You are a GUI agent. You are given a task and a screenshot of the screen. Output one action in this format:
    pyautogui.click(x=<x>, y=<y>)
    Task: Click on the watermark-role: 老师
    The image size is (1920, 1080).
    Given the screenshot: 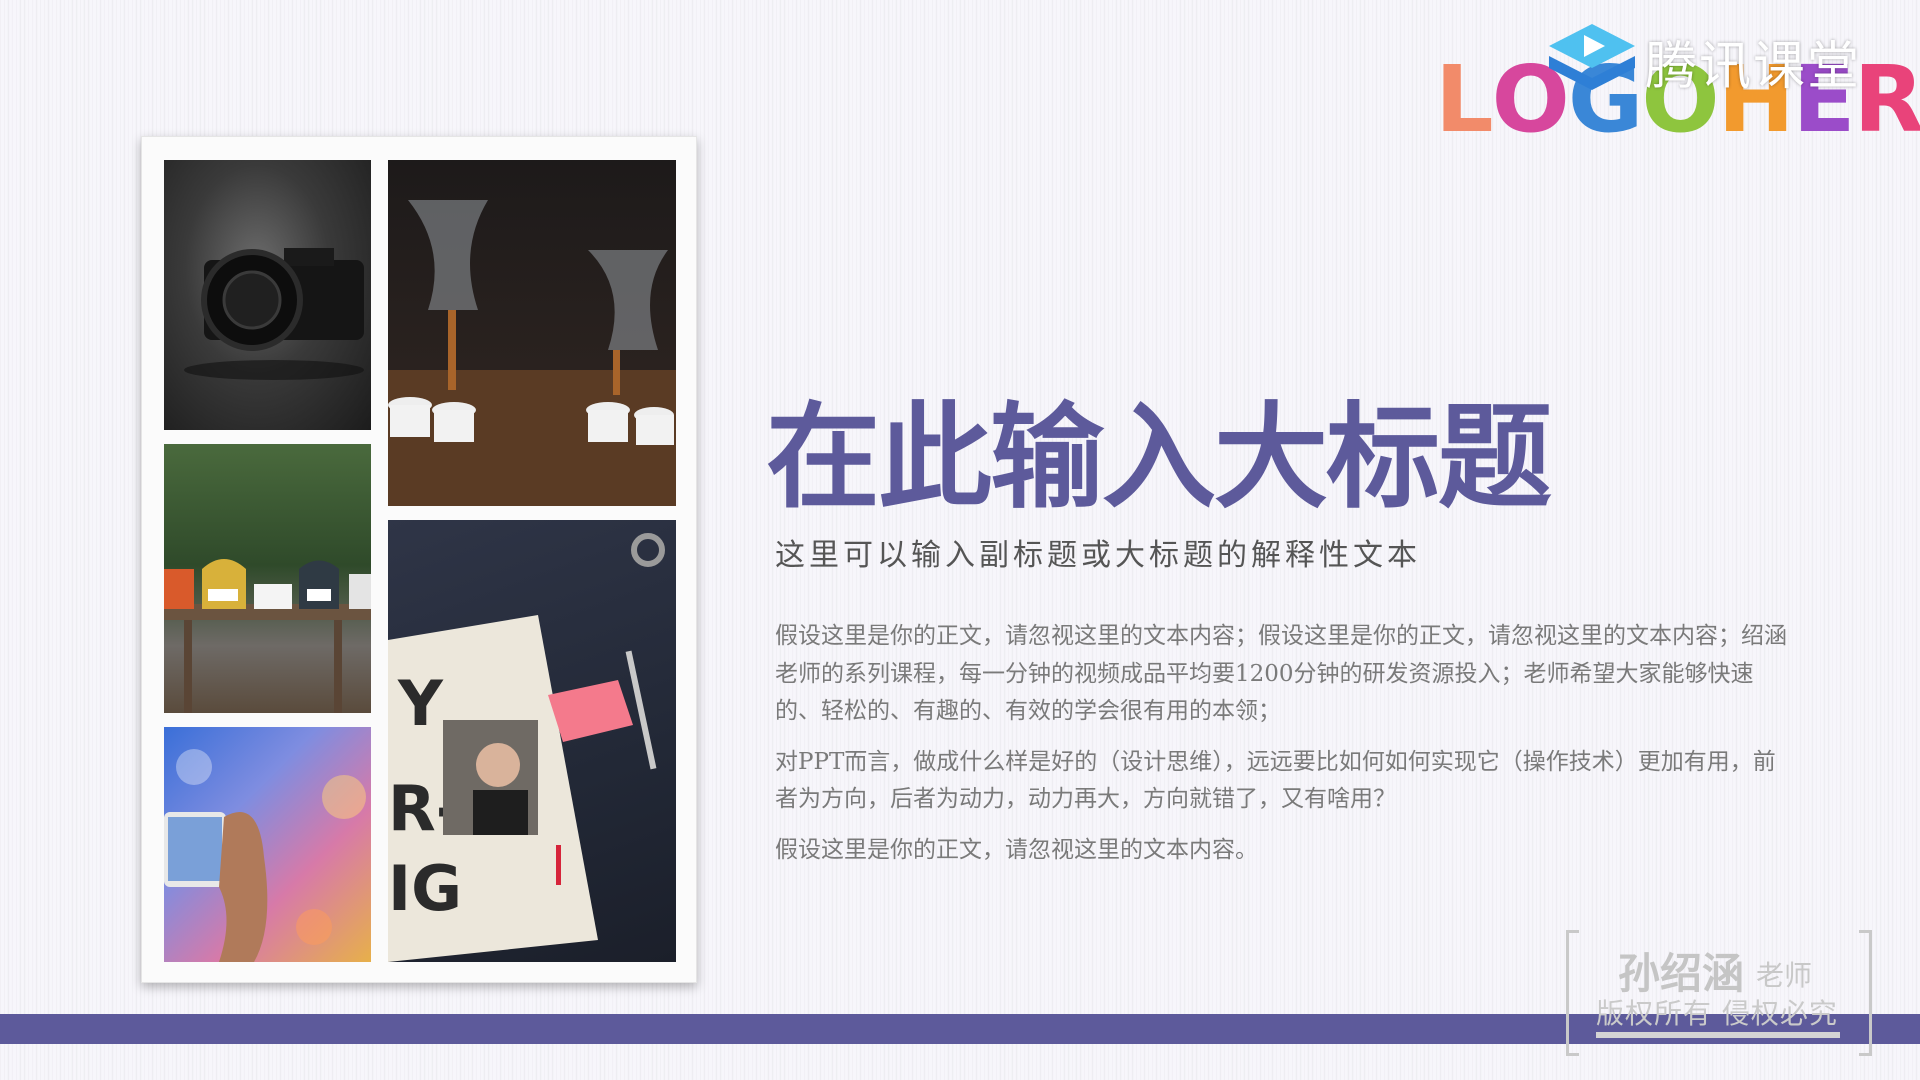 What is the action you would take?
    pyautogui.click(x=1784, y=975)
    